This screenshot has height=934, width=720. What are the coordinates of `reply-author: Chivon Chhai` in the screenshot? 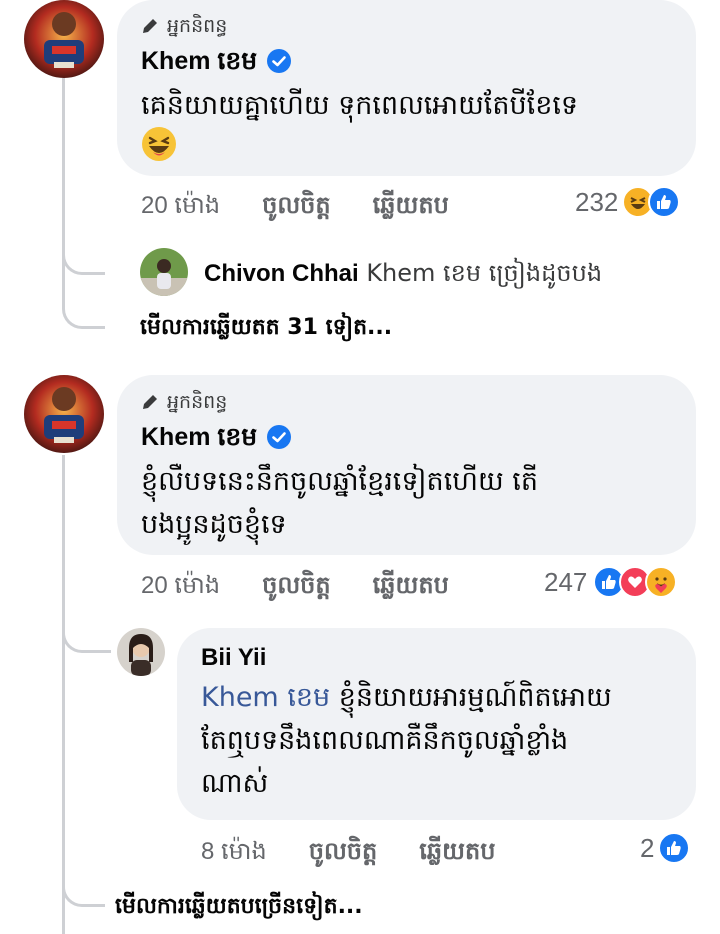 It's located at (281, 273).